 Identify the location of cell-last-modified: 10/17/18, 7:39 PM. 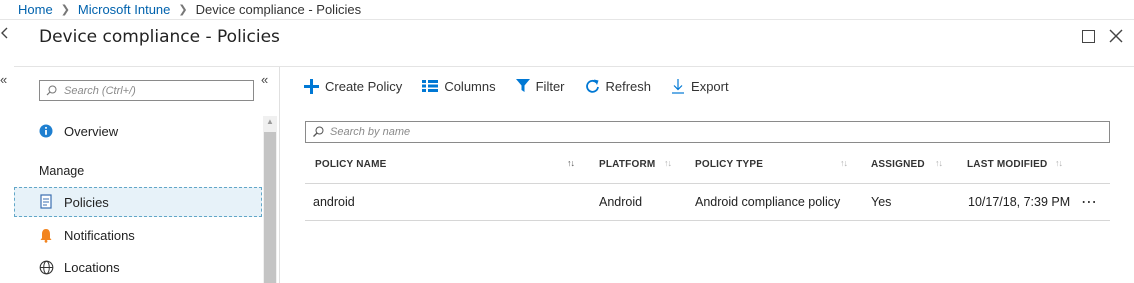
(1019, 202).